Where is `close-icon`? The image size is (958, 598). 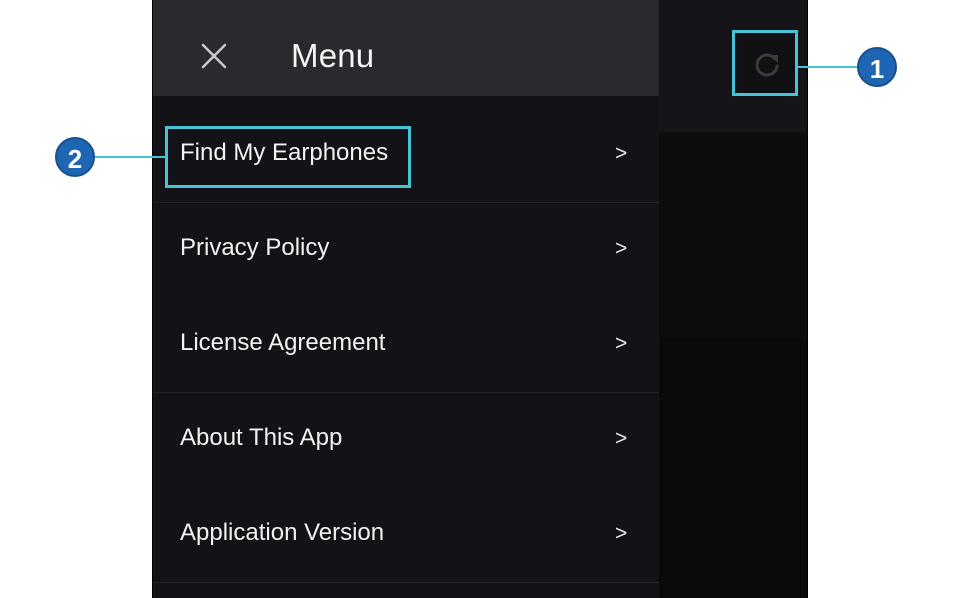 close-icon is located at coordinates (214, 56).